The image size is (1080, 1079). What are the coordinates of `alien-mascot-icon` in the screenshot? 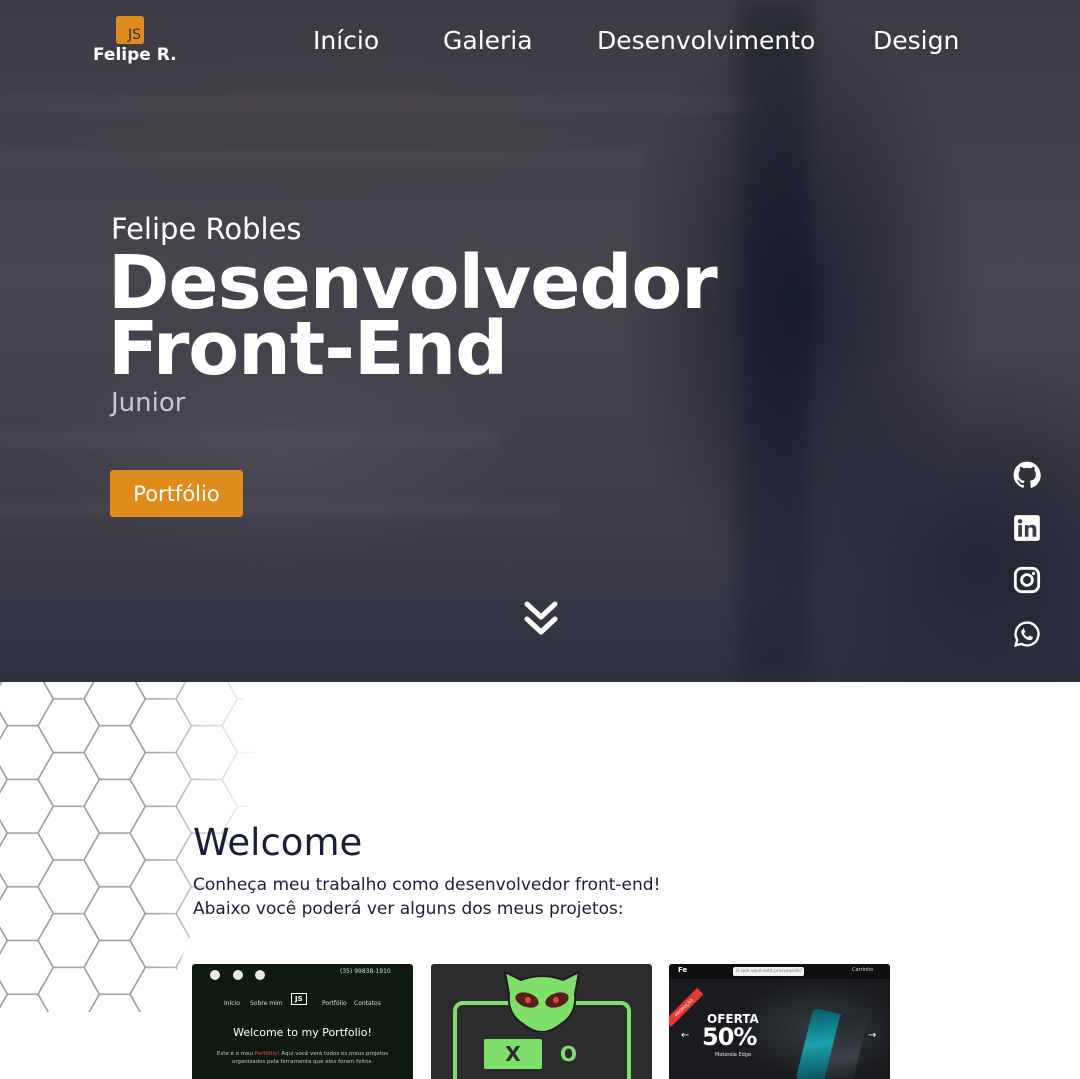 It's located at (542, 1001).